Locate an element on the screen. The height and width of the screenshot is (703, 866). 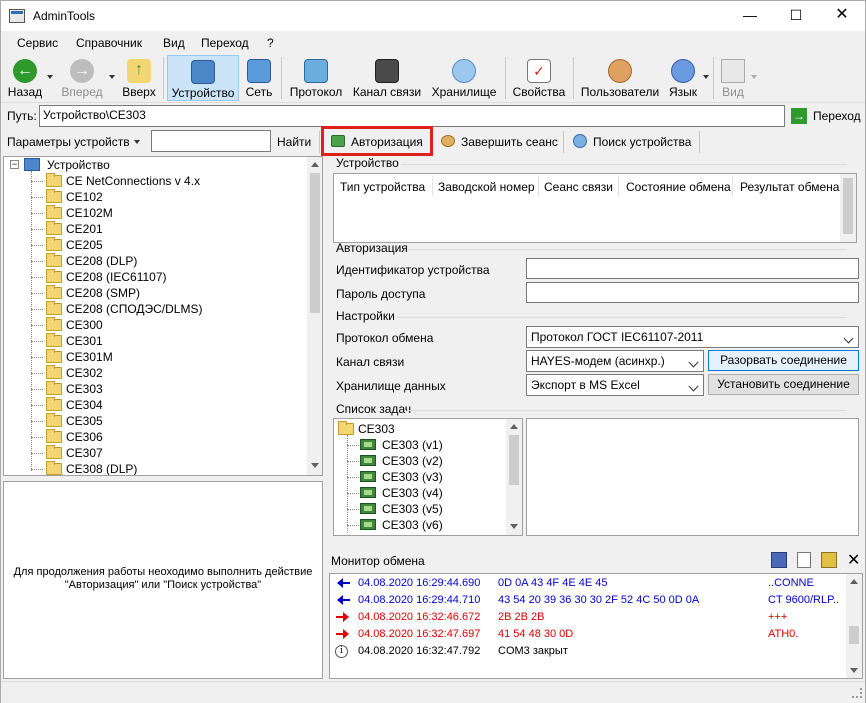
tree-item: CE303 is located at coordinates (171, 389).